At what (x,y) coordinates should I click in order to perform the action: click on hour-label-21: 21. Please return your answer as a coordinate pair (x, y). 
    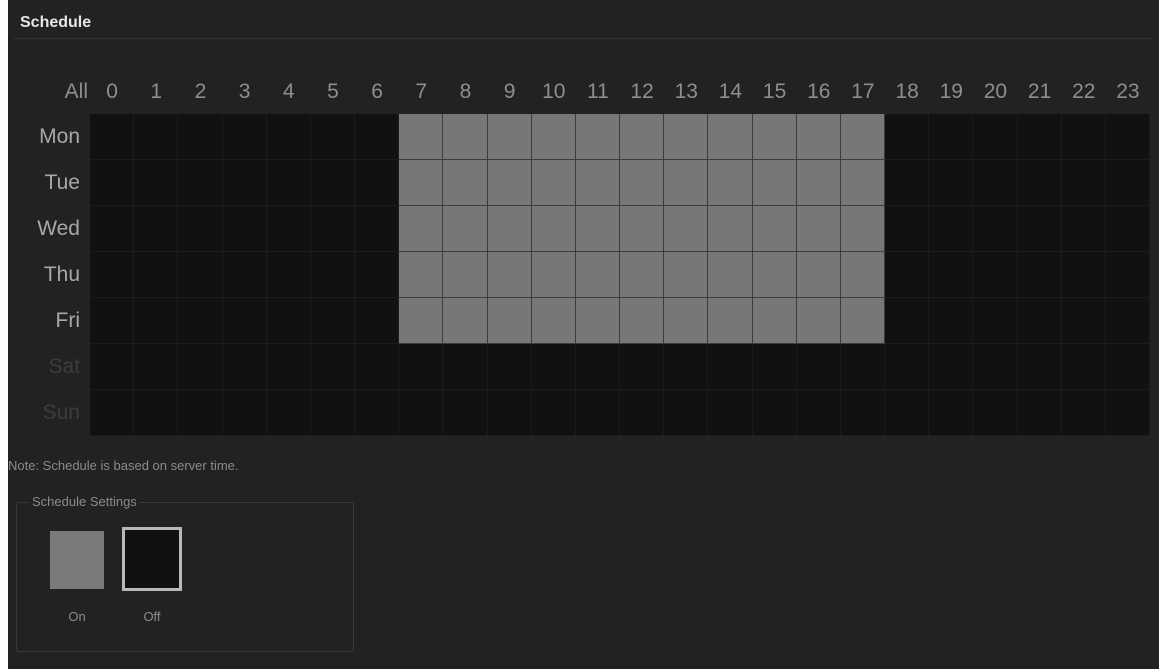
    Looking at the image, I should click on (1040, 92).